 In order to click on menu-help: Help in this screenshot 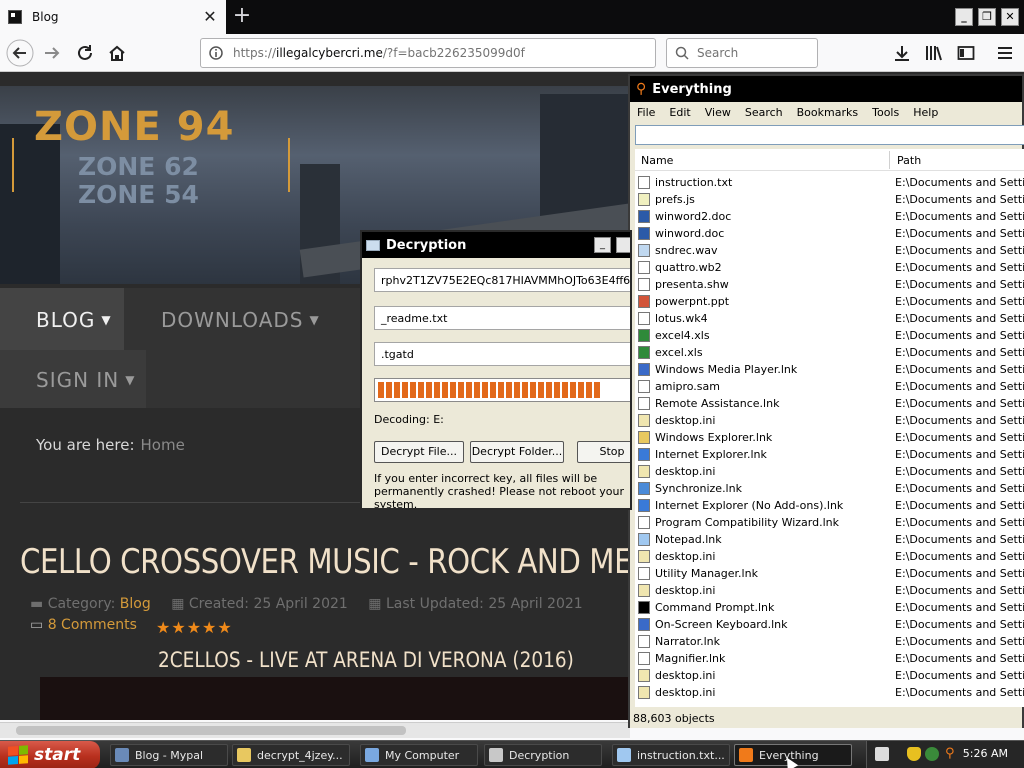, I will do `click(925, 112)`.